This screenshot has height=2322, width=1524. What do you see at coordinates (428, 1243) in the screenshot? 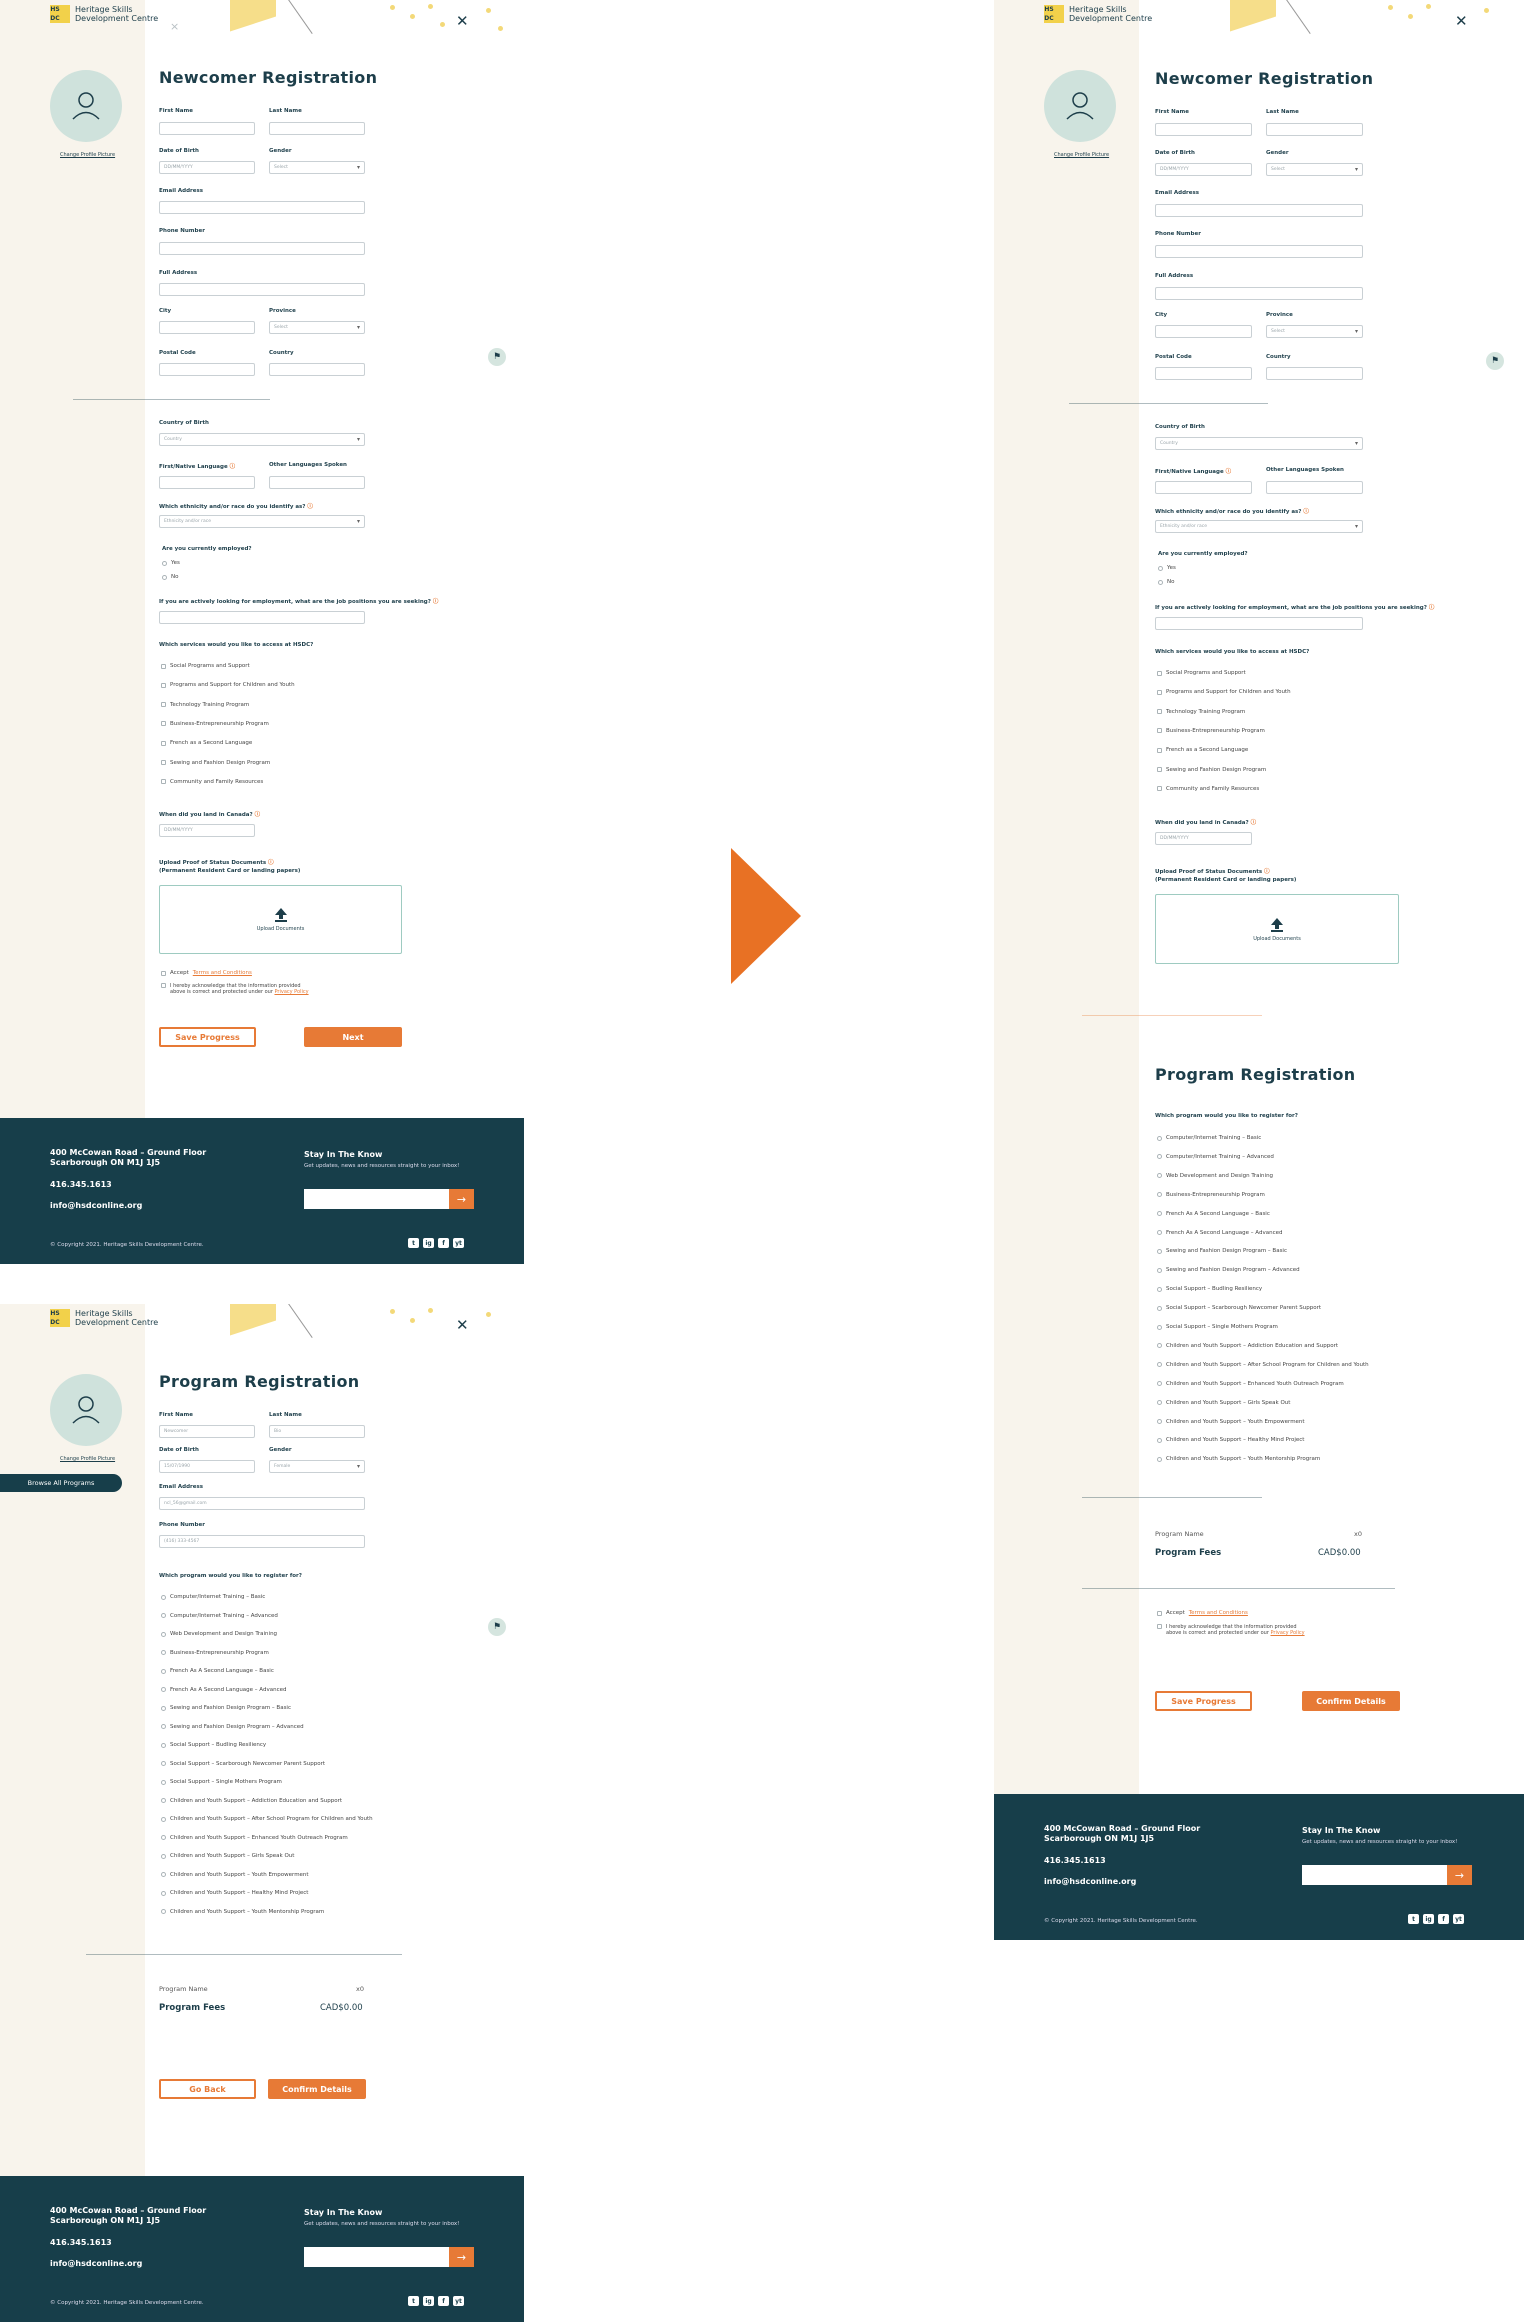
I see `instagram-icon: ig` at bounding box center [428, 1243].